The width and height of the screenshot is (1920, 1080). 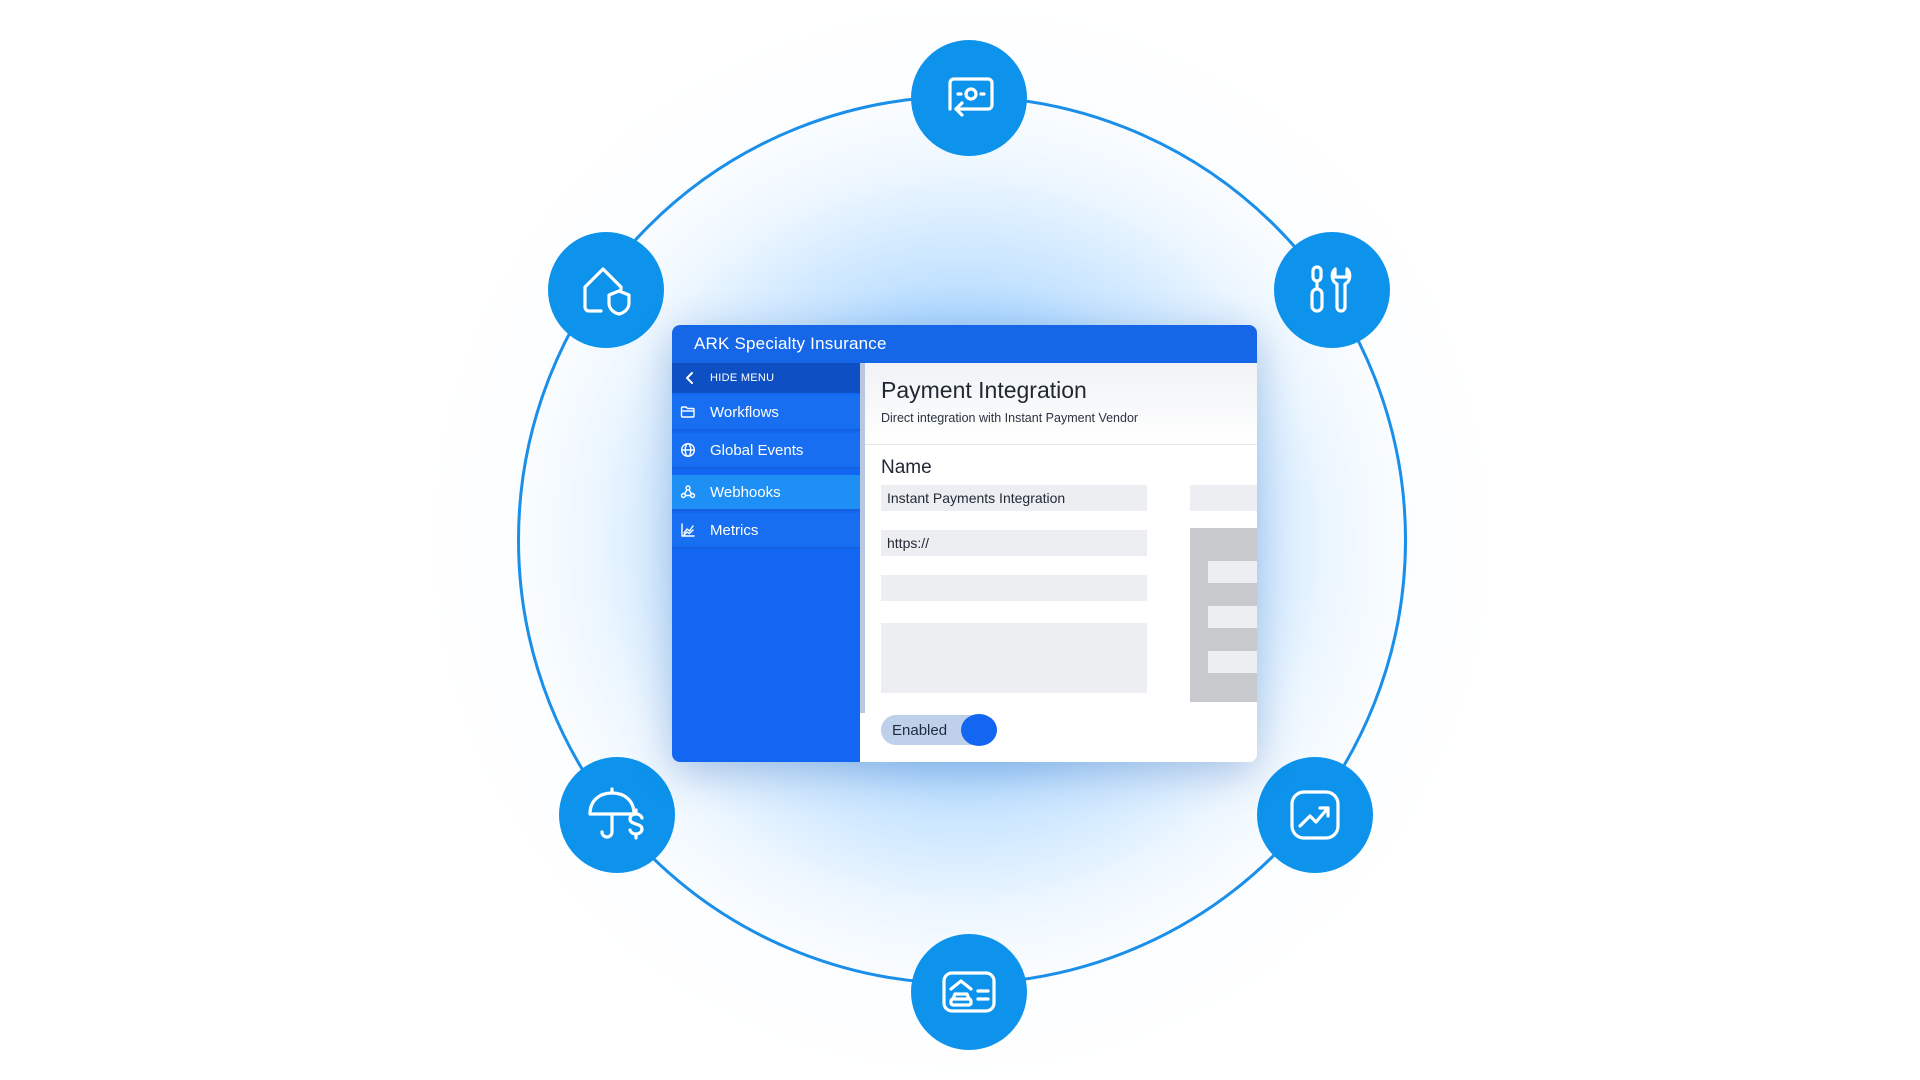 I want to click on integration-name-field: Instant Payments Integration, so click(x=1014, y=498).